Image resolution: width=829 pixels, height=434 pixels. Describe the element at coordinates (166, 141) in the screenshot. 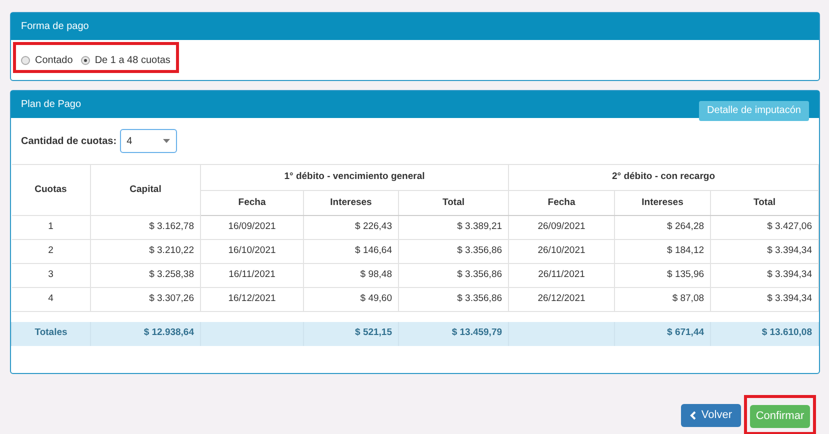

I see `caret-icon` at that location.